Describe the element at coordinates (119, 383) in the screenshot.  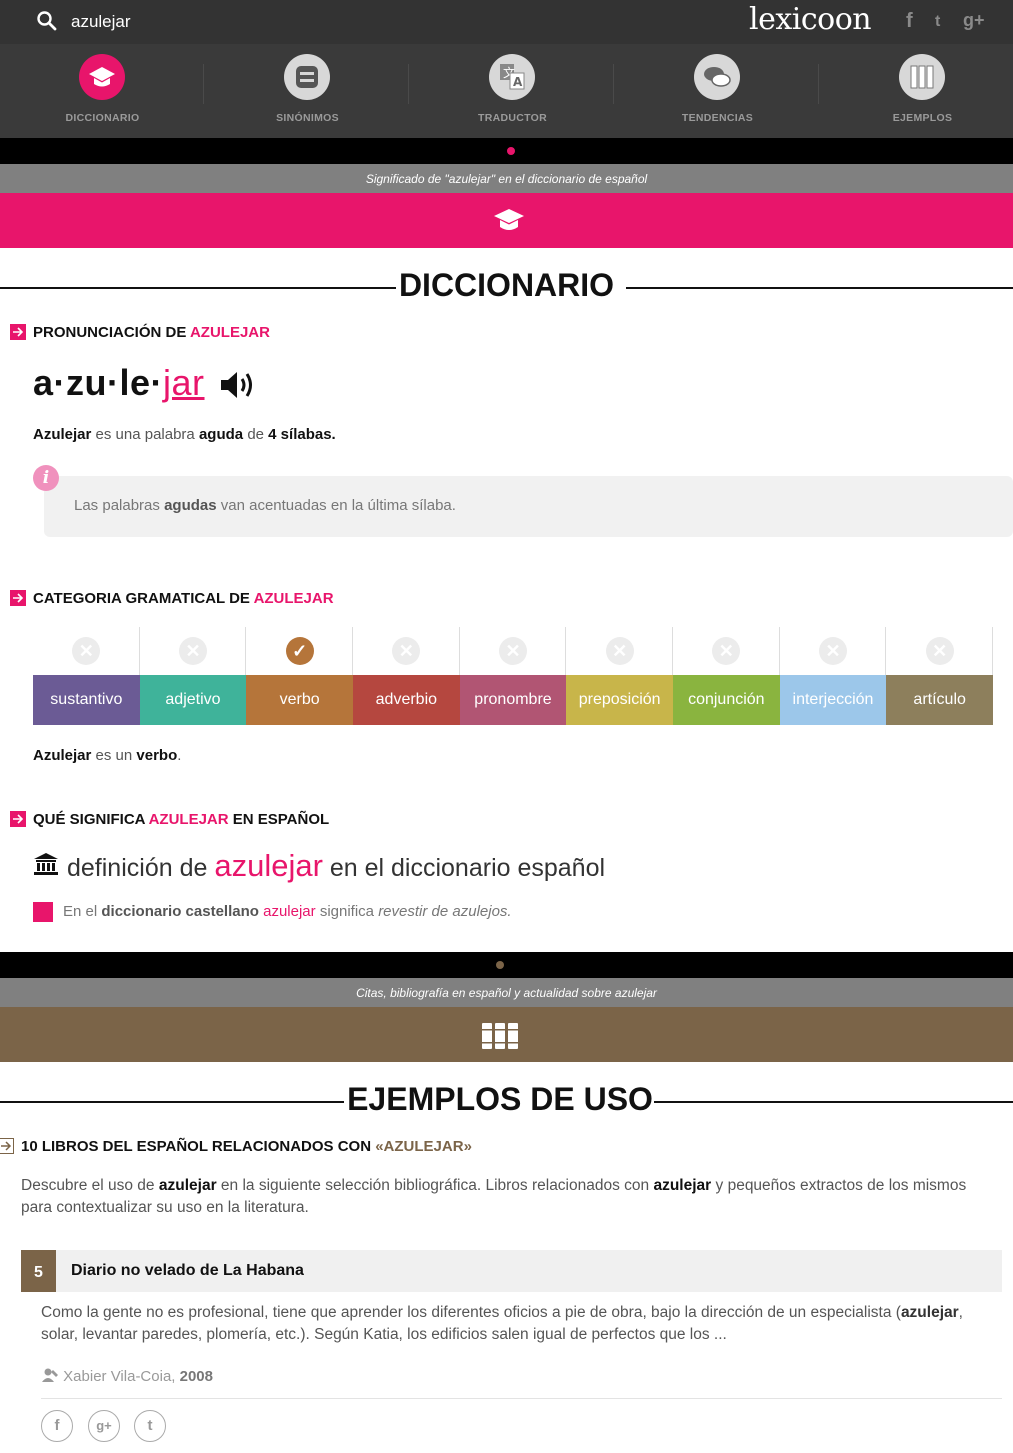
I see `syllable-split: a·zu·le·jar` at that location.